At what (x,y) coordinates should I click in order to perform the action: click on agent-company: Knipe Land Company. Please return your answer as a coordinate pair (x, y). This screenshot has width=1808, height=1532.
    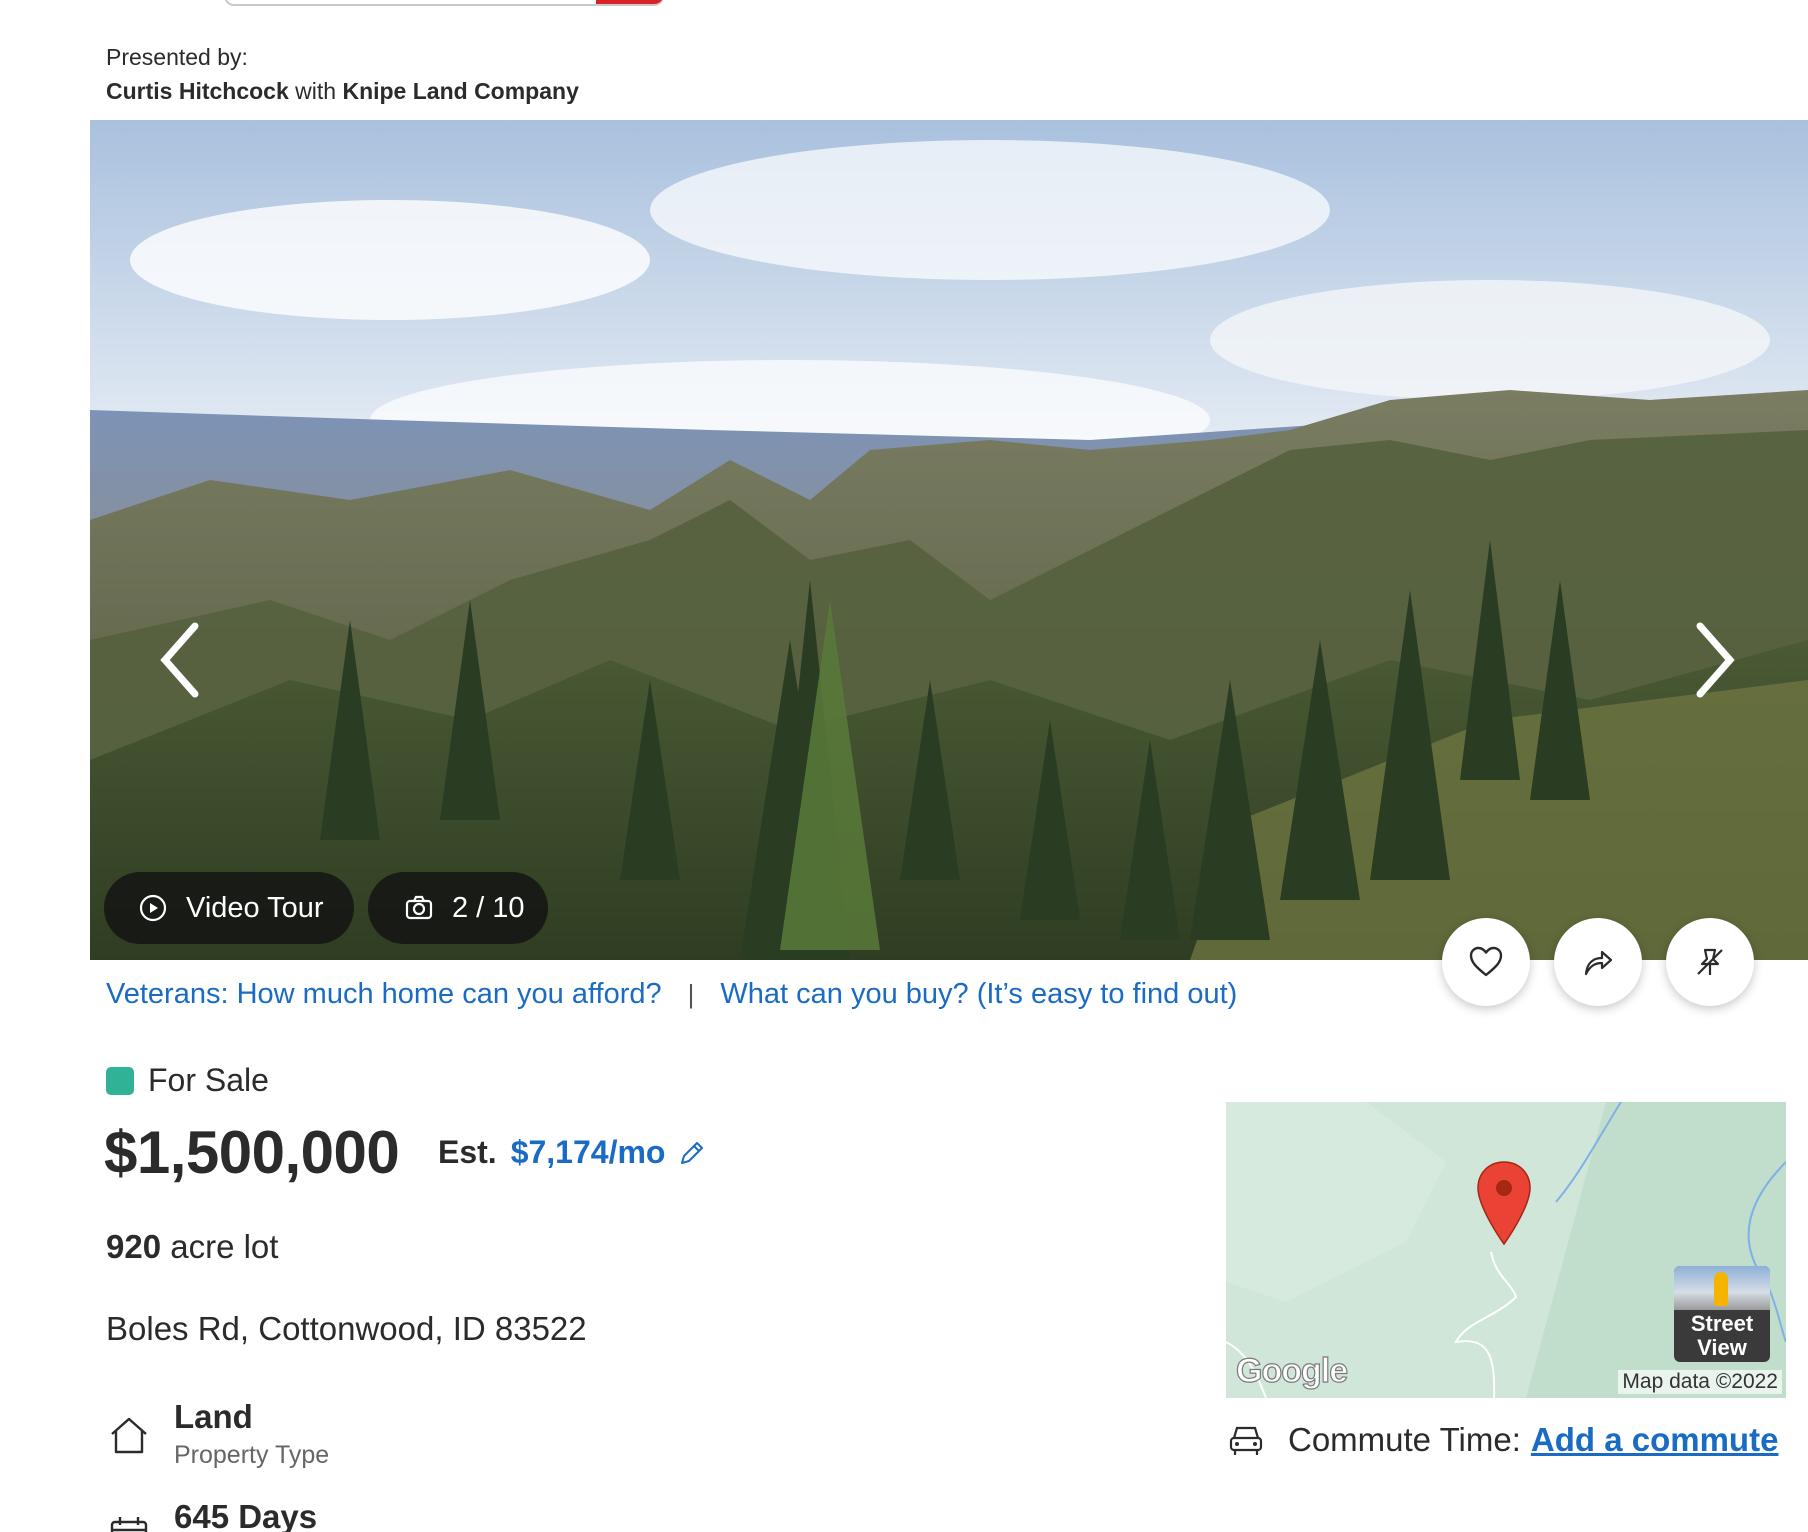
    Looking at the image, I should click on (460, 91).